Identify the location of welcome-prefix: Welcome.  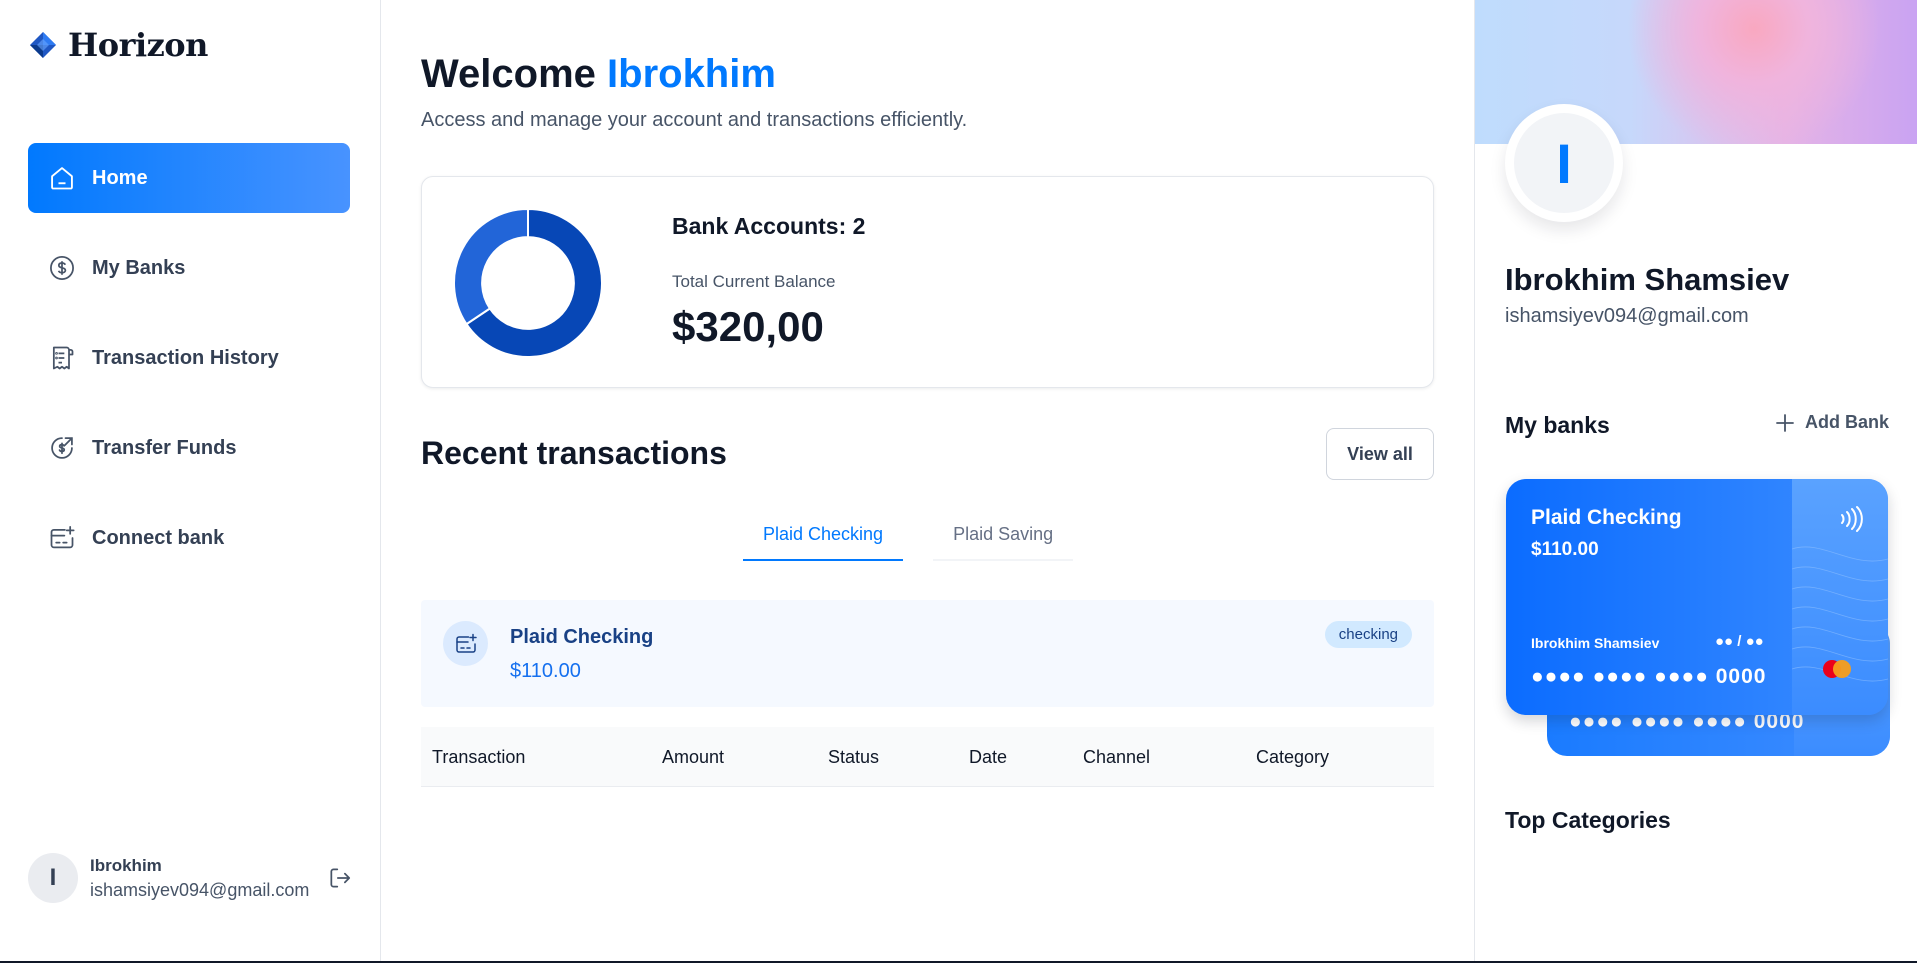
(508, 74).